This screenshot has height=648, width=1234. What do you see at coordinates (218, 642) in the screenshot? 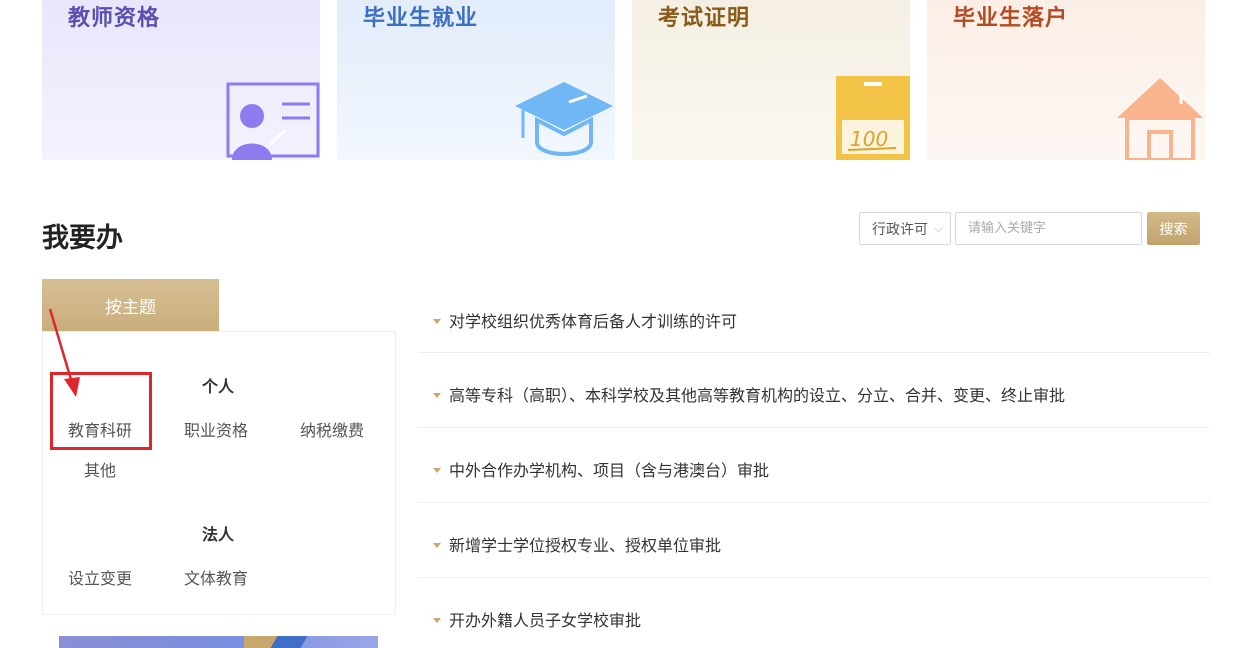
I see `promo-banner` at bounding box center [218, 642].